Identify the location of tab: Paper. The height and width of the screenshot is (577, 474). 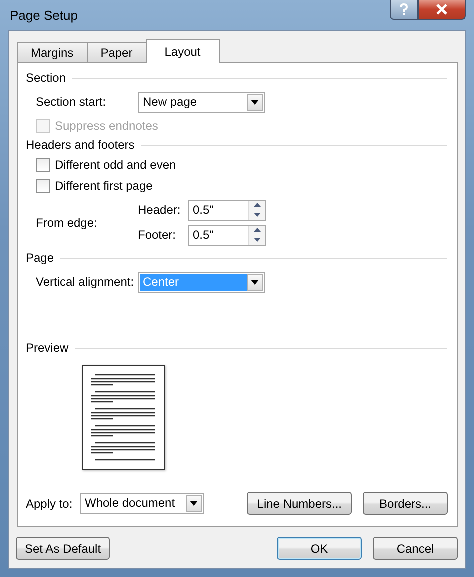
(116, 52).